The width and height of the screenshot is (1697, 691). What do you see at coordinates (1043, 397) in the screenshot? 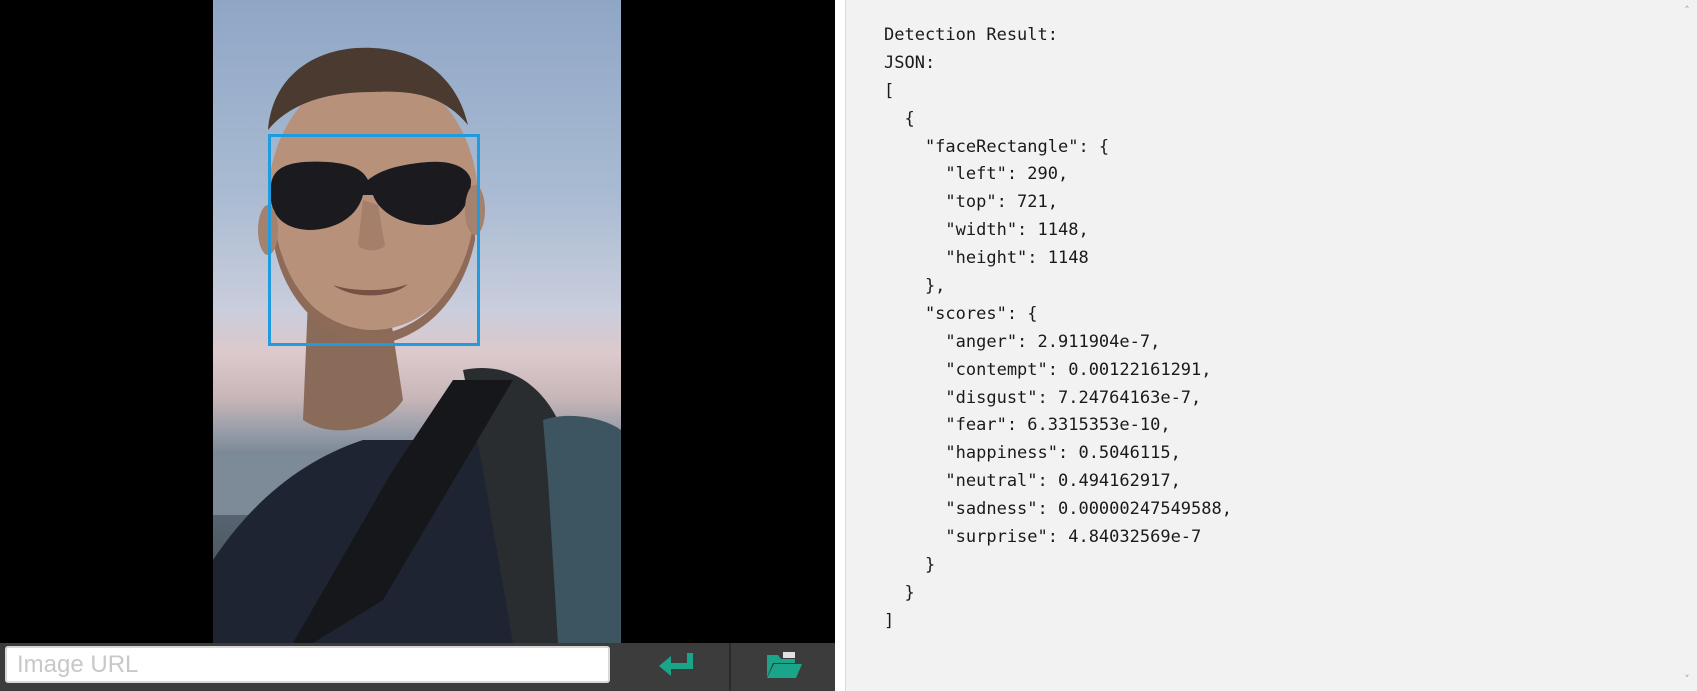
I see `result-line: "disgust": 7.24764163e-7,` at bounding box center [1043, 397].